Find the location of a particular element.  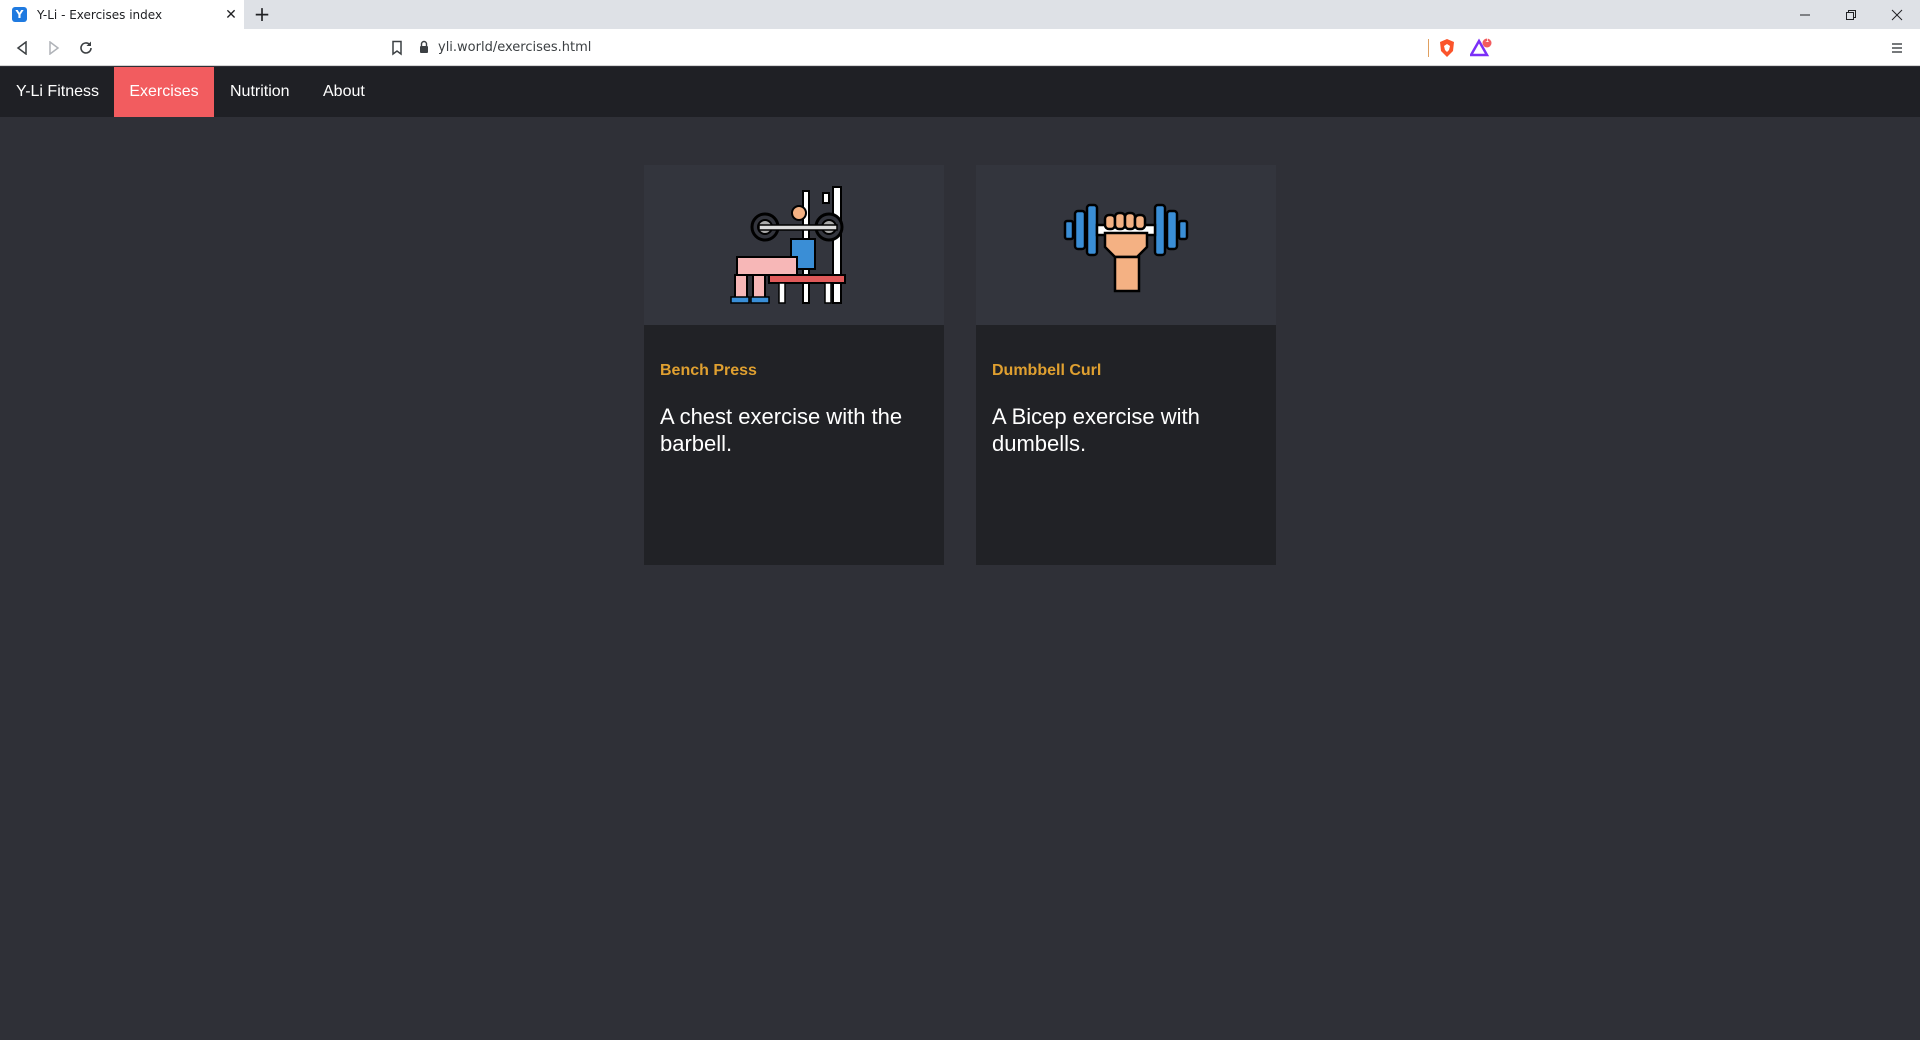

browser-tabstrip: Y Y-Li - Exercises index ✕ + is located at coordinates (960, 14).